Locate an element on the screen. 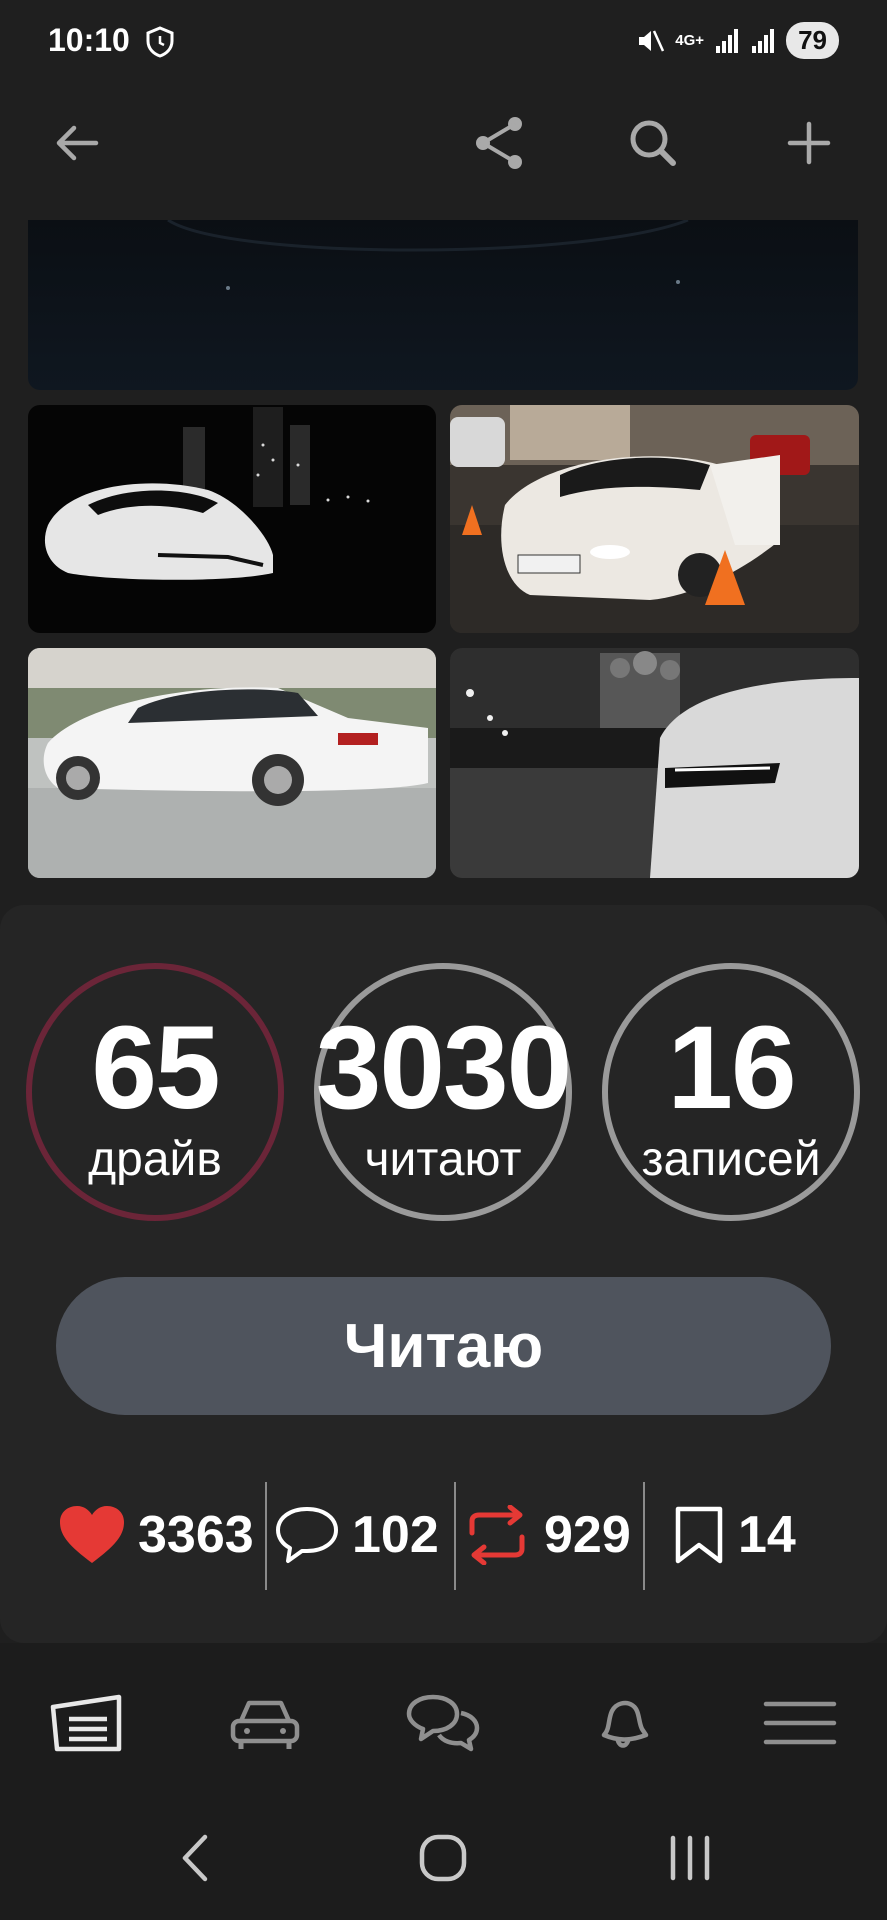 The image size is (887, 1920). network-type: 4G+ is located at coordinates (690, 40).